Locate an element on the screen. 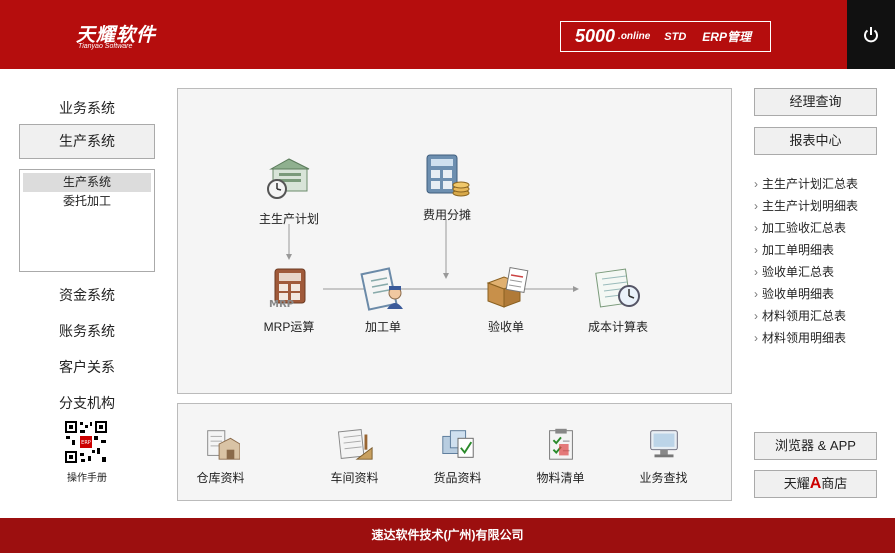  report-link-7: › 材料领用明细表 is located at coordinates (800, 337).